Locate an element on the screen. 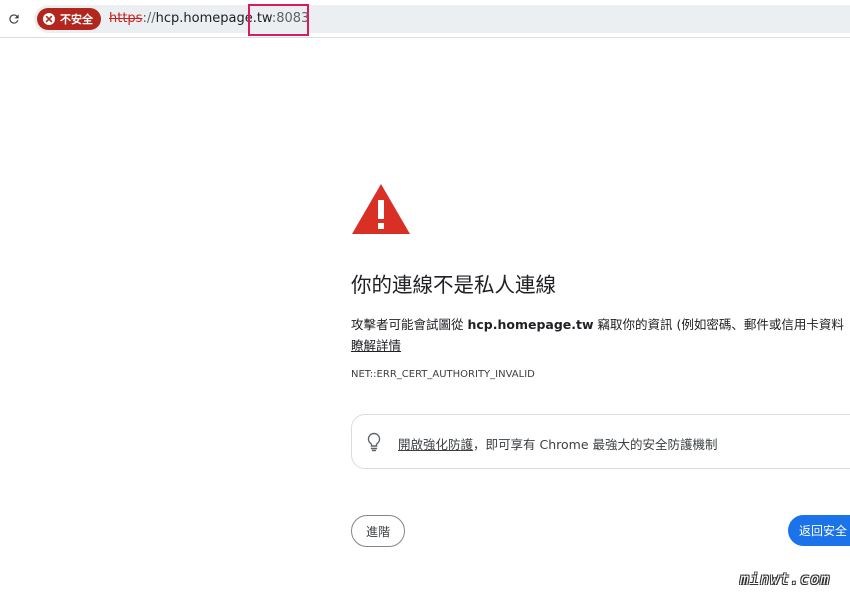  back-to-safety-button: 返回安全 is located at coordinates (819, 530).